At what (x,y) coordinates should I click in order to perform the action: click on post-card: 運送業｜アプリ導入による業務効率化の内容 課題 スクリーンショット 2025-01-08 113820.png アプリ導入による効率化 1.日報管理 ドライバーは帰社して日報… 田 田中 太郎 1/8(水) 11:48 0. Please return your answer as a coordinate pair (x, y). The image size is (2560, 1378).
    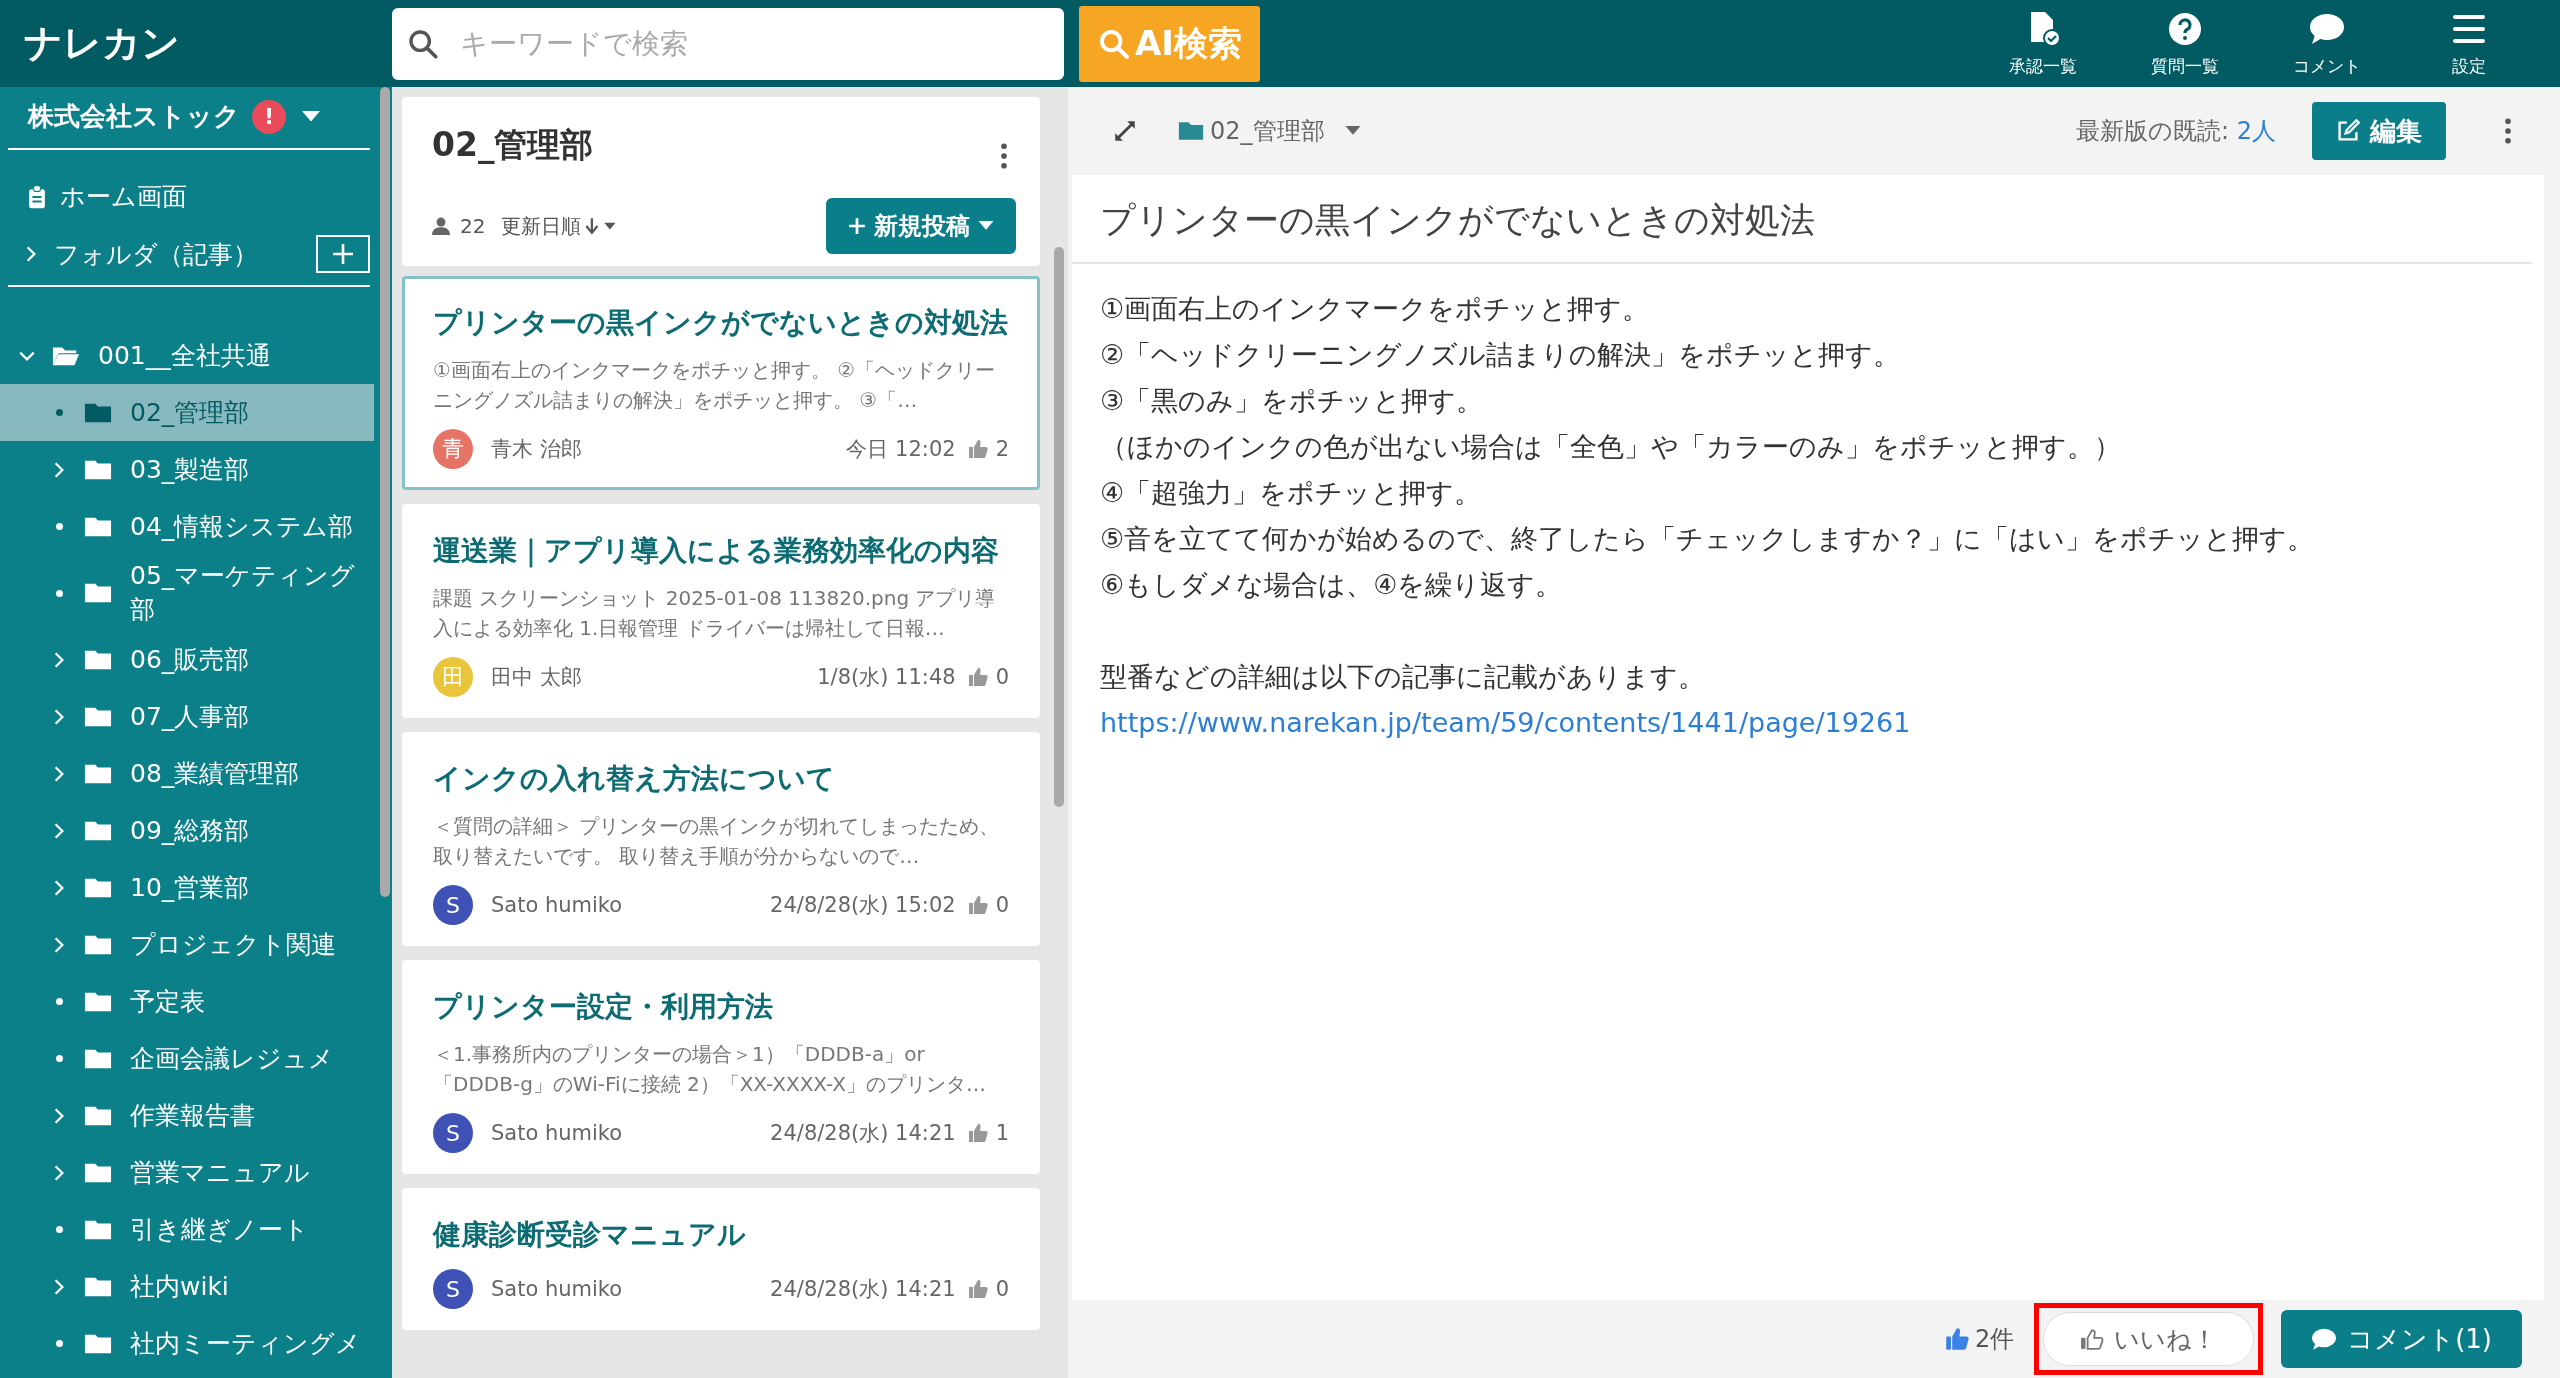
    Looking at the image, I should click on (721, 611).